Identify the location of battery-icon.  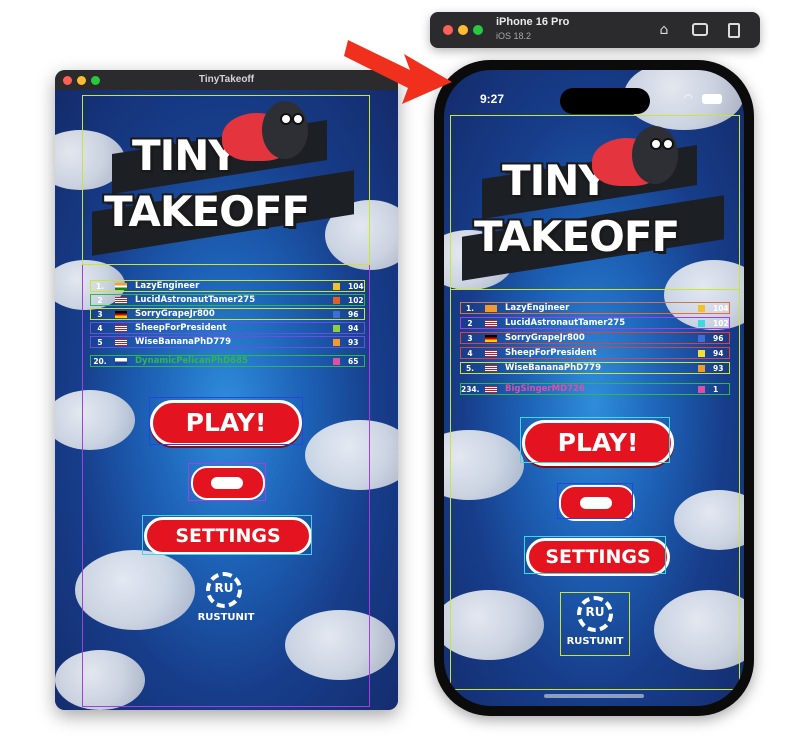
(712, 99).